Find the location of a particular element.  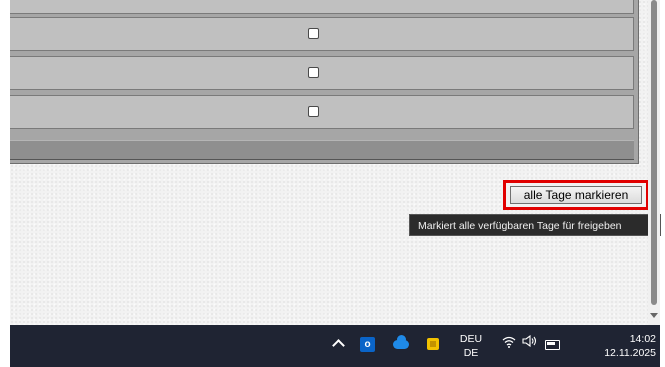

language-primary: DEU is located at coordinates (471, 339).